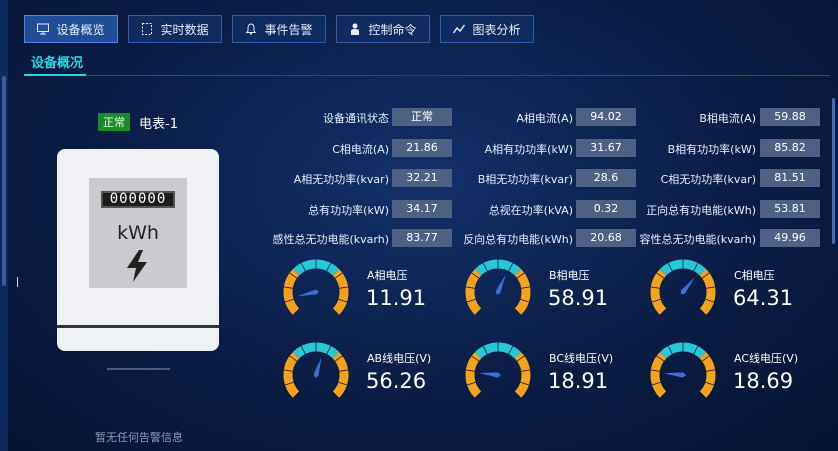  Describe the element at coordinates (17, 282) in the screenshot. I see `text-cursor` at that location.